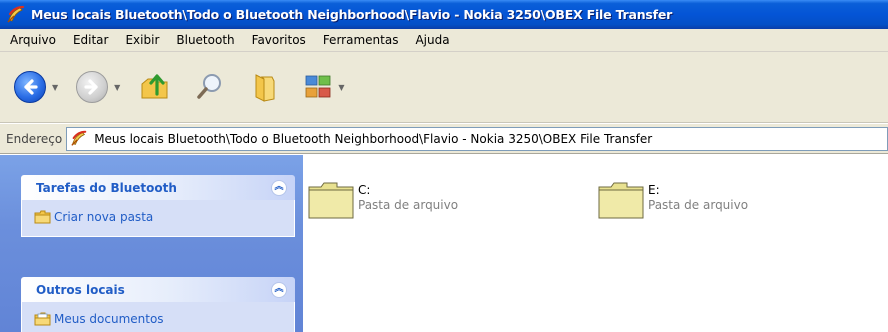  Describe the element at coordinates (34, 138) in the screenshot. I see `address-label: Endereço` at that location.